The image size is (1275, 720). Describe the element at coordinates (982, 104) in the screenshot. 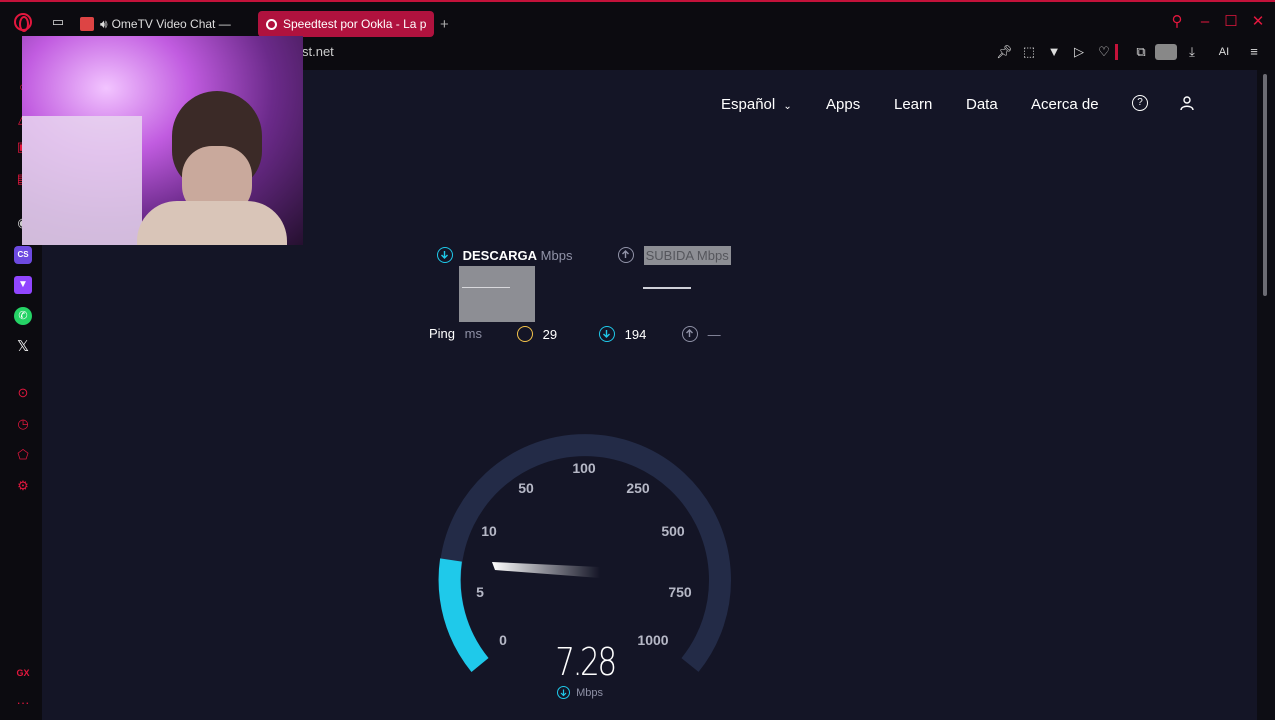

I see `nav-data: Data` at that location.